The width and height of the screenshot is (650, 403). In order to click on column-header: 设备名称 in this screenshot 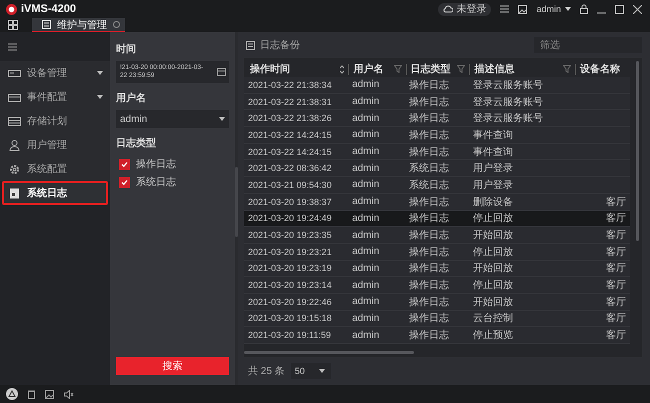, I will do `click(600, 69)`.